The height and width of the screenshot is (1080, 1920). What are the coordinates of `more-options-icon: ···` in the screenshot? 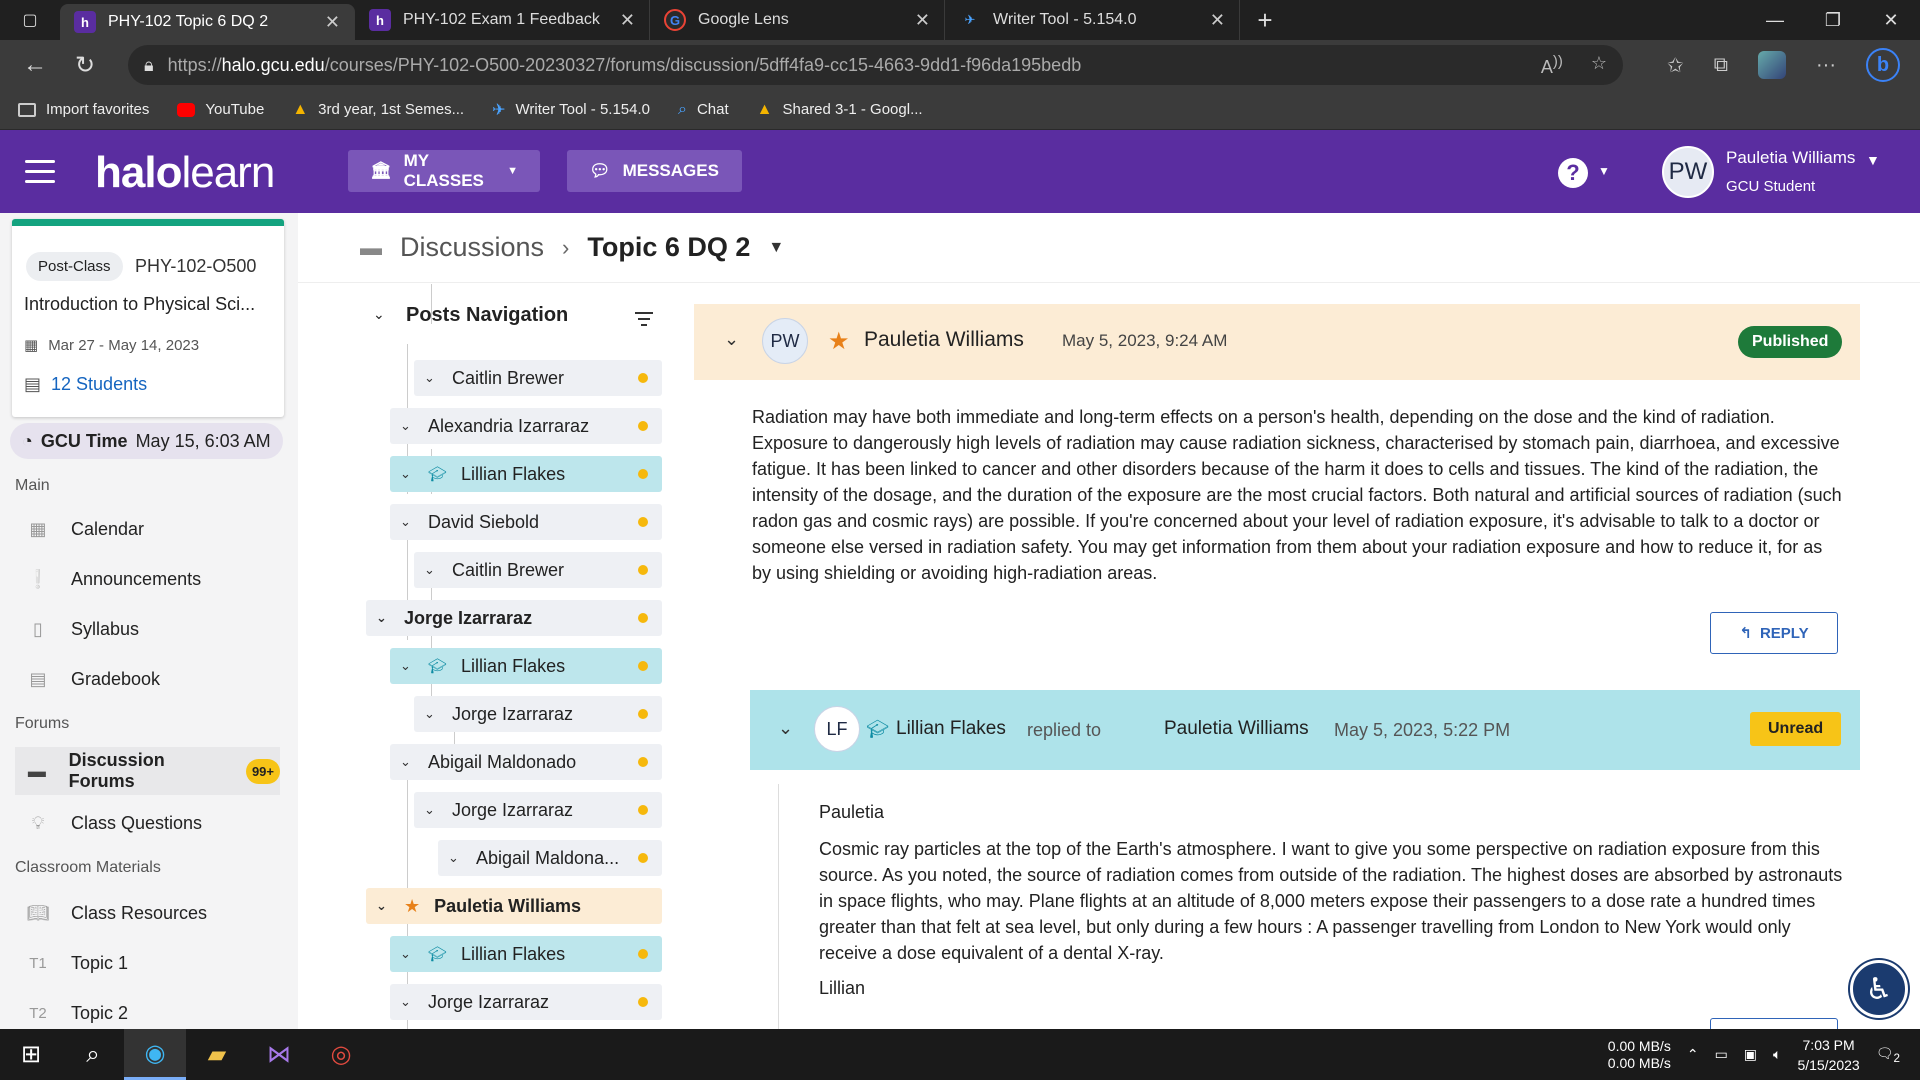 It's located at (1826, 65).